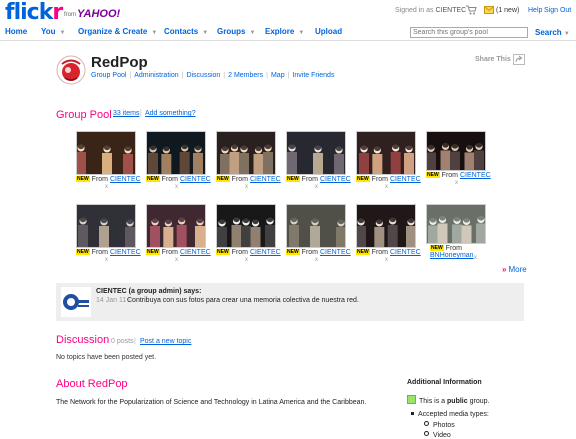  Describe the element at coordinates (519, 59) in the screenshot. I see `share-icon` at that location.